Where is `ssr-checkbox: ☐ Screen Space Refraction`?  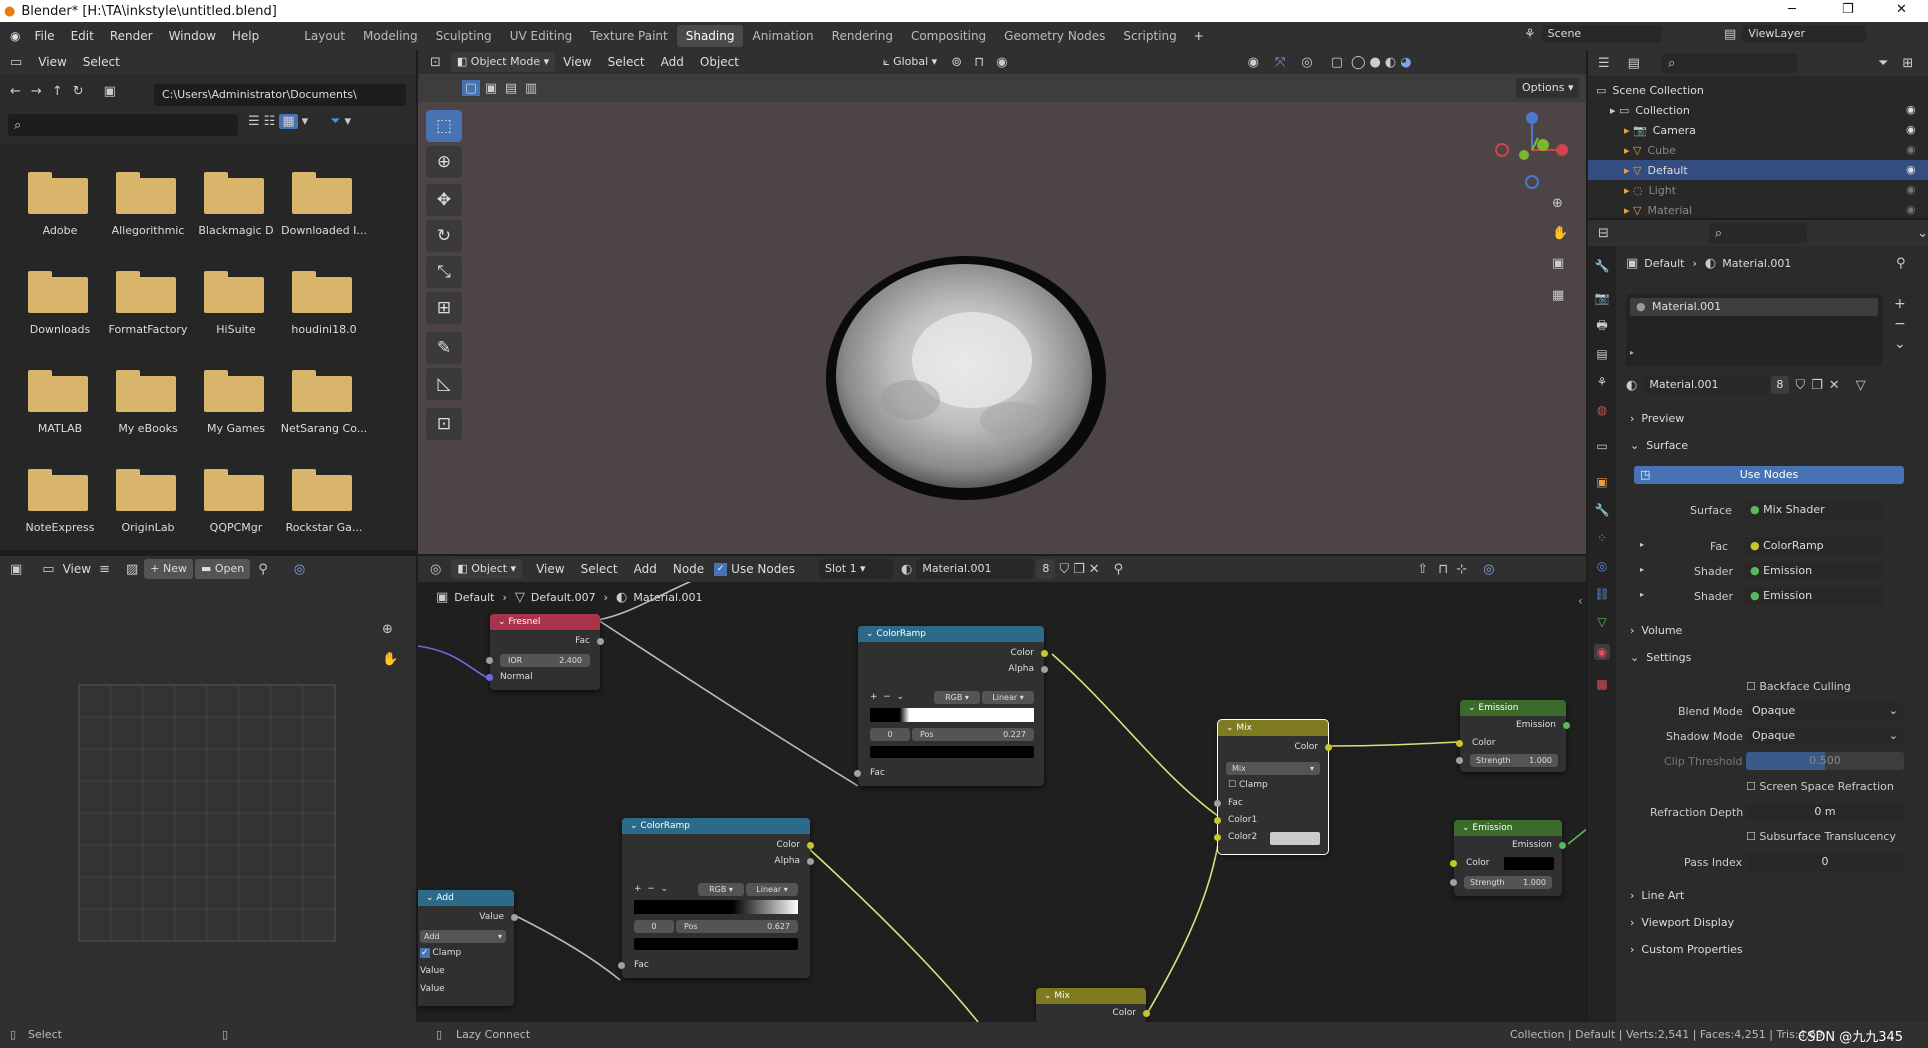
ssr-checkbox: ☐ Screen Space Refraction is located at coordinates (1820, 786).